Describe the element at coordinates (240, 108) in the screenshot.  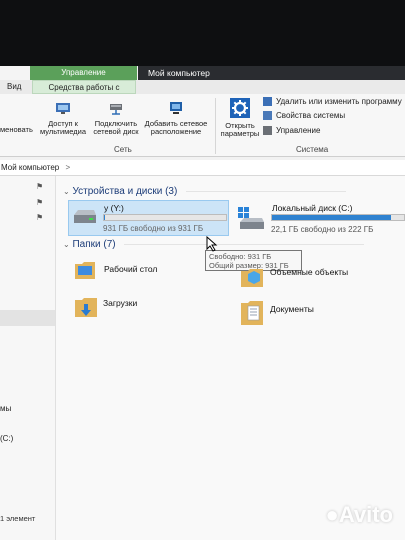
I see `gear-icon` at that location.